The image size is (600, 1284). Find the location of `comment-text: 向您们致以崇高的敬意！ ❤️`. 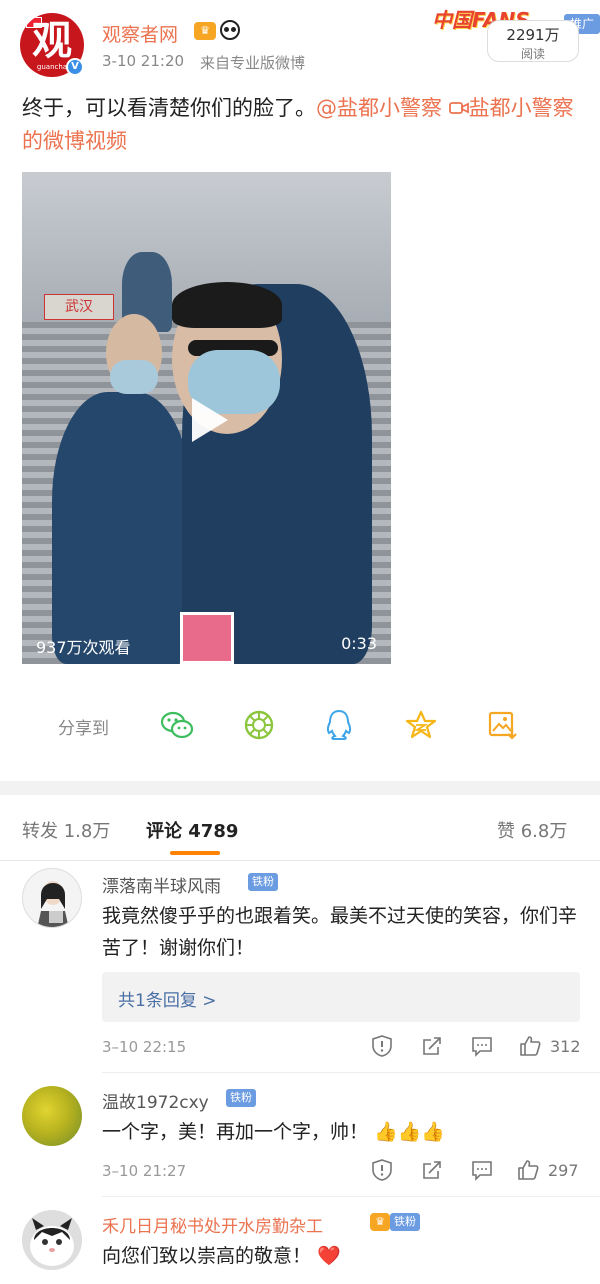

comment-text: 向您们致以崇高的敬意！ ❤️ is located at coordinates (342, 1256).